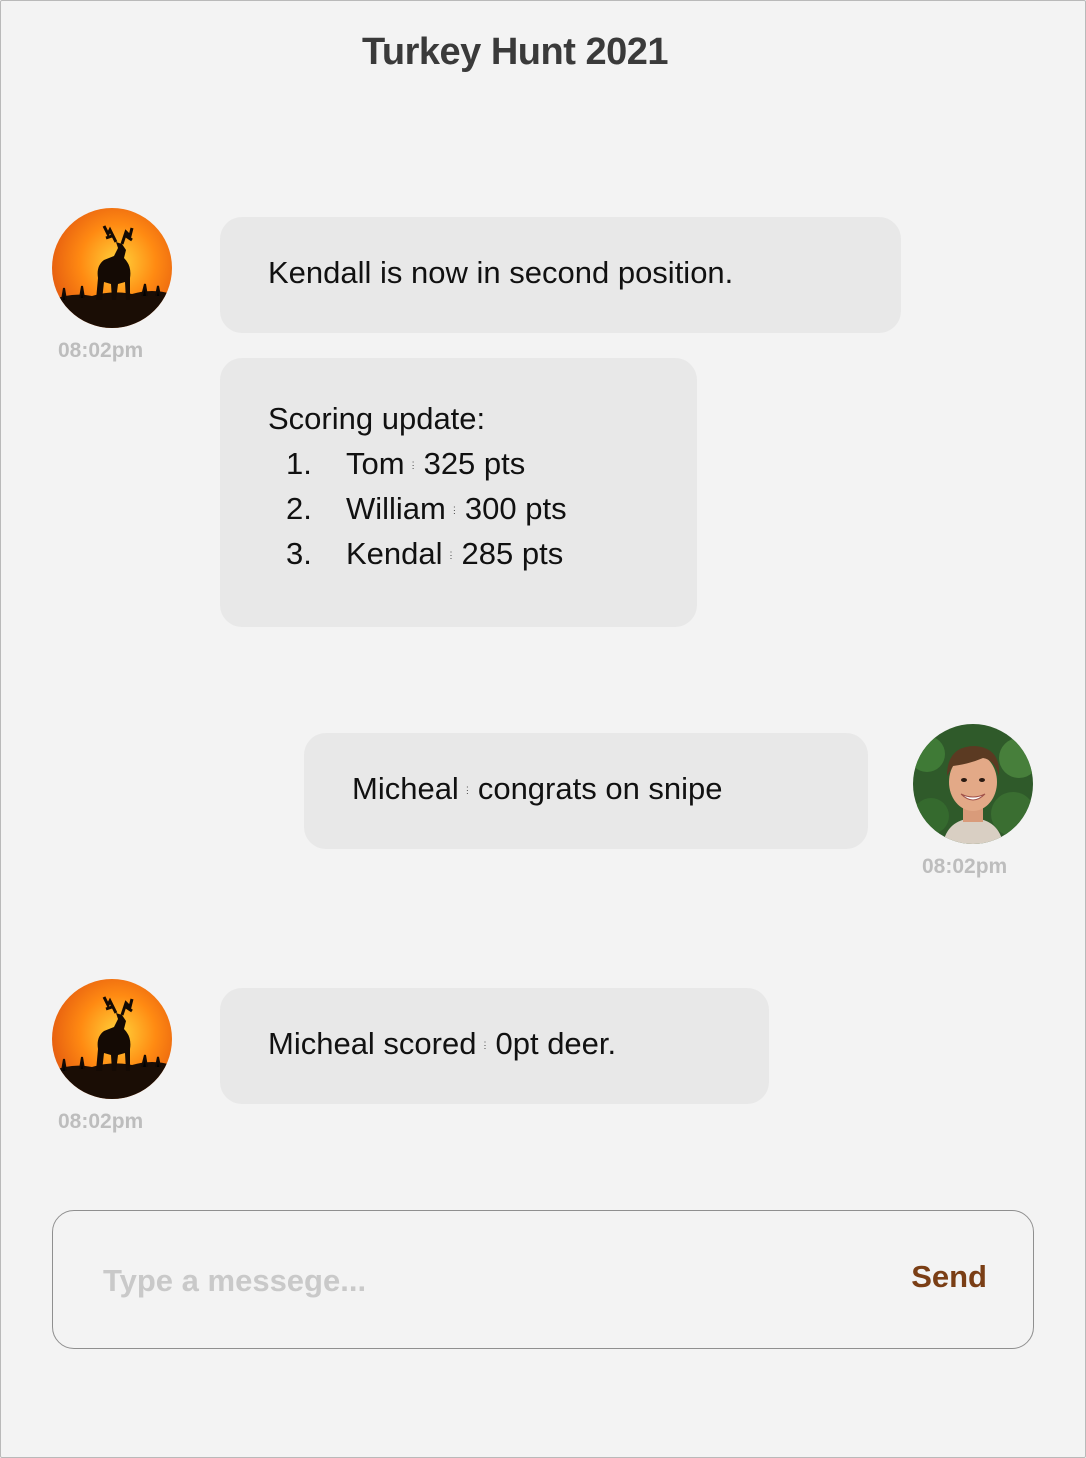  I want to click on message-composer: Send, so click(543, 1279).